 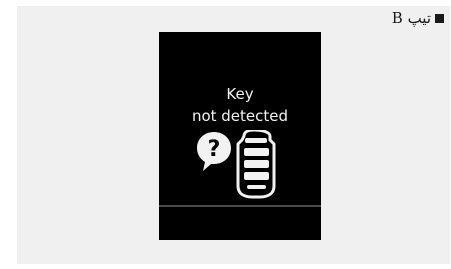 What do you see at coordinates (256, 164) in the screenshot?
I see `key-fob-icon` at bounding box center [256, 164].